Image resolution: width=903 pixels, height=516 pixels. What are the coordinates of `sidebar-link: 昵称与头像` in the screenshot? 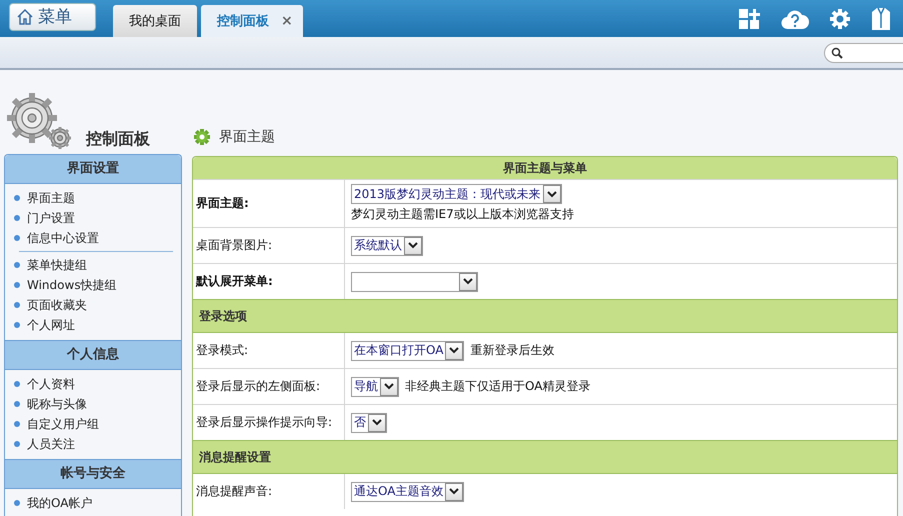 It's located at (57, 404).